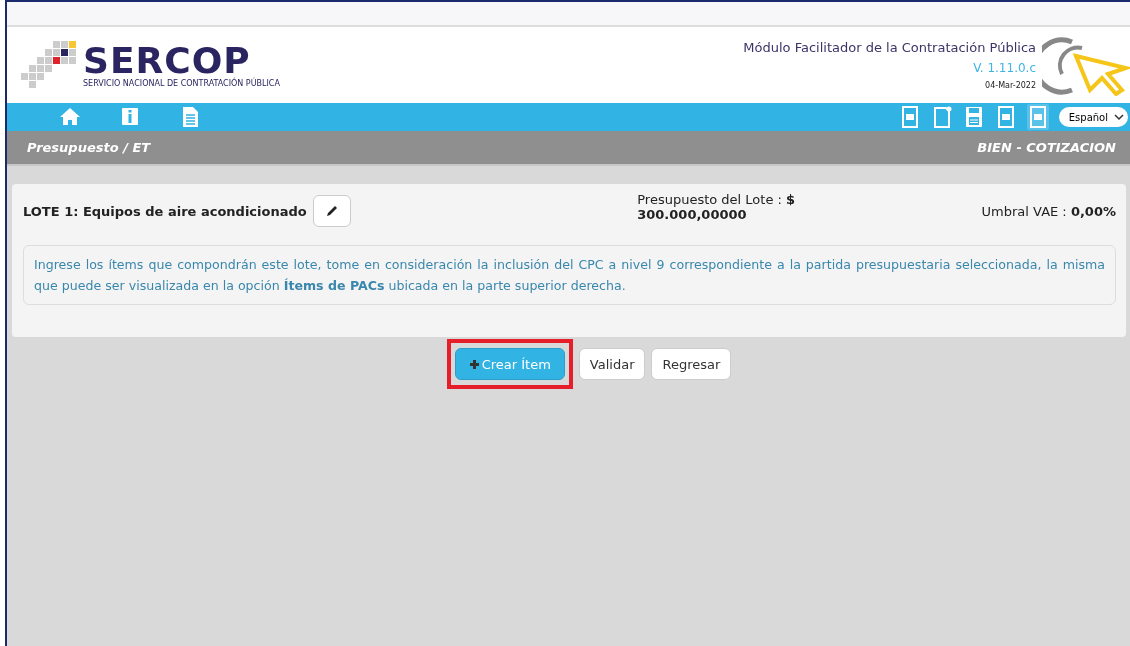 This screenshot has height=646, width=1130. Describe the element at coordinates (716, 199) in the screenshot. I see `budget-label: Presupuesto del Lote : $` at that location.